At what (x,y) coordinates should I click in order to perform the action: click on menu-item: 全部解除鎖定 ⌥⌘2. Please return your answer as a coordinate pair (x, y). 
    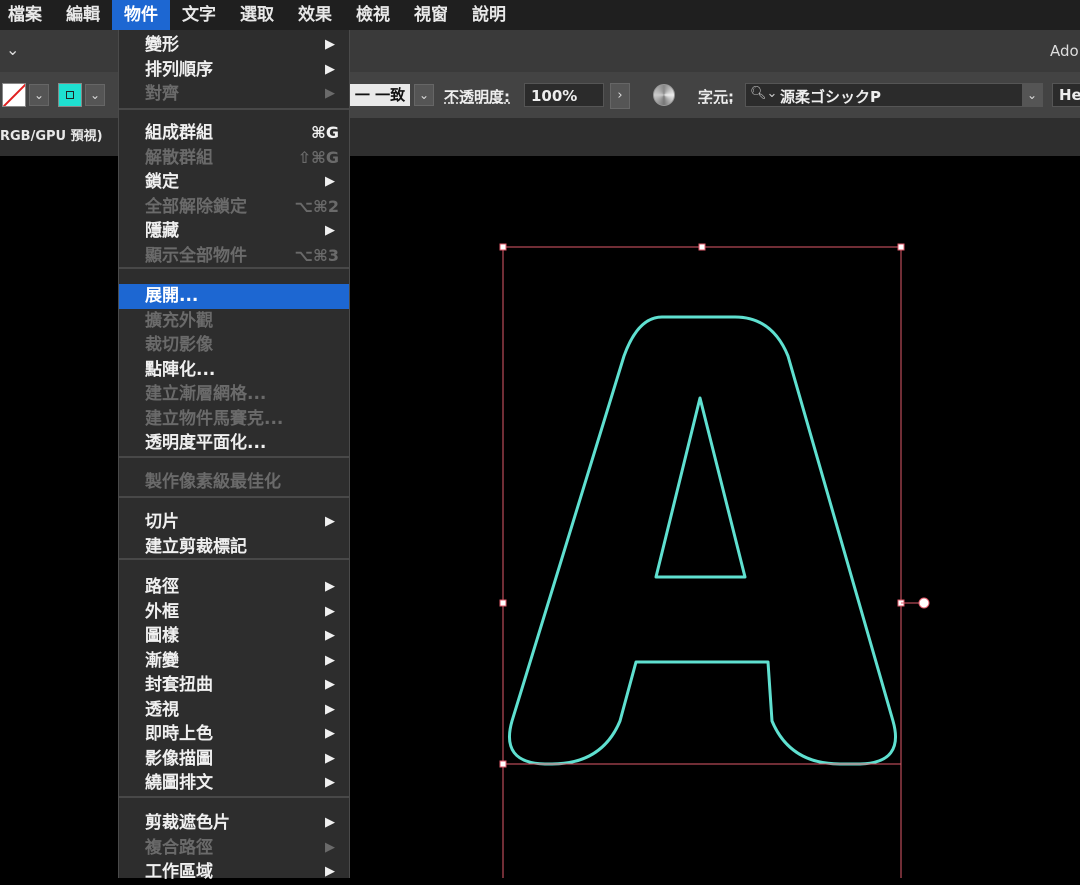
    Looking at the image, I should click on (234, 207).